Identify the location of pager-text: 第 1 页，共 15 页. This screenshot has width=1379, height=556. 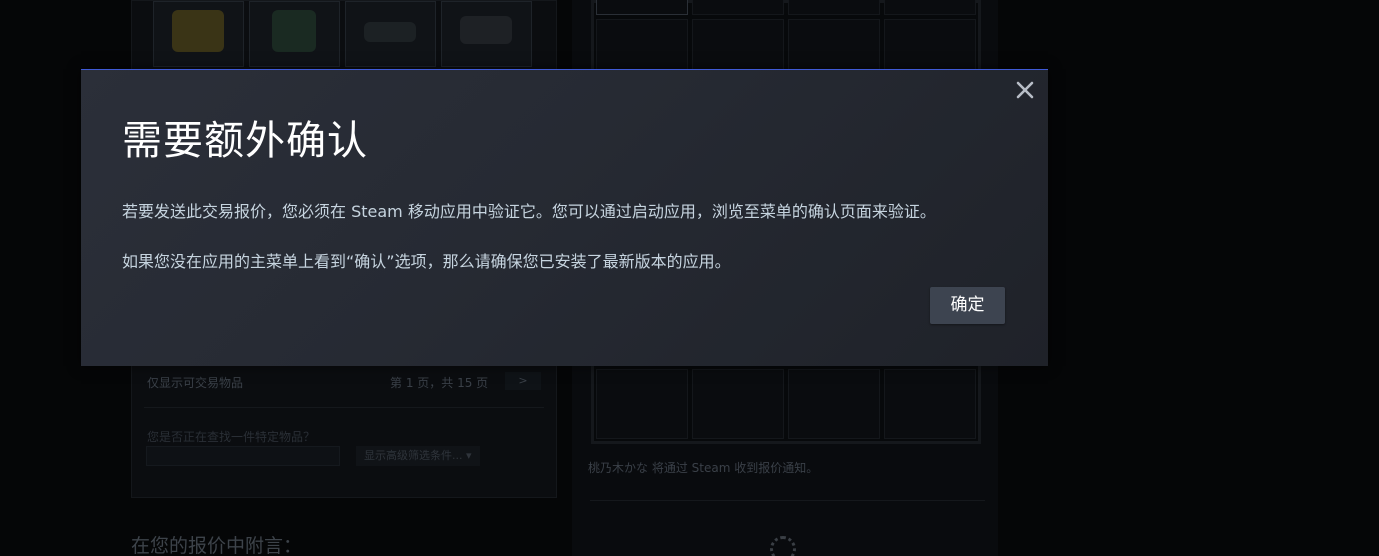
(439, 383).